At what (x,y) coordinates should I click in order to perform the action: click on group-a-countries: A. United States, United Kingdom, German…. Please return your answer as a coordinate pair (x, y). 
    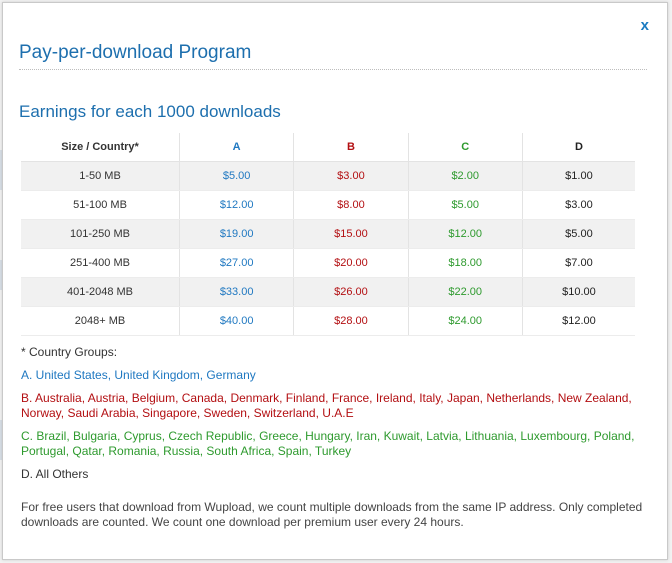
    Looking at the image, I should click on (138, 375).